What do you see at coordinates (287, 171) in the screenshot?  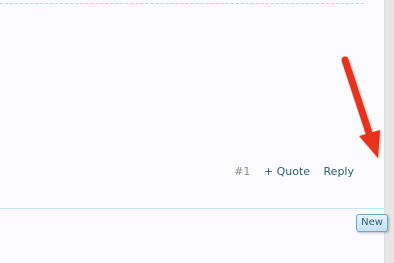 I see `quote-button: + Quote` at bounding box center [287, 171].